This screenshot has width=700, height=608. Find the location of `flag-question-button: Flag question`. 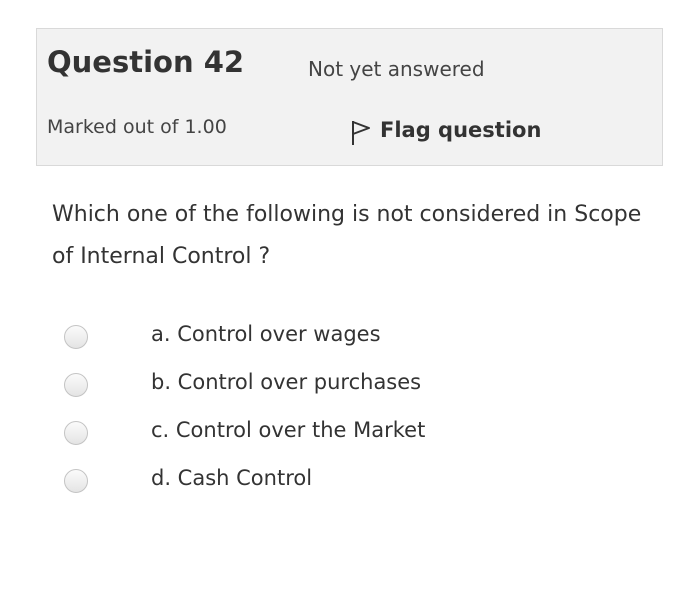

flag-question-button: Flag question is located at coordinates (445, 130).